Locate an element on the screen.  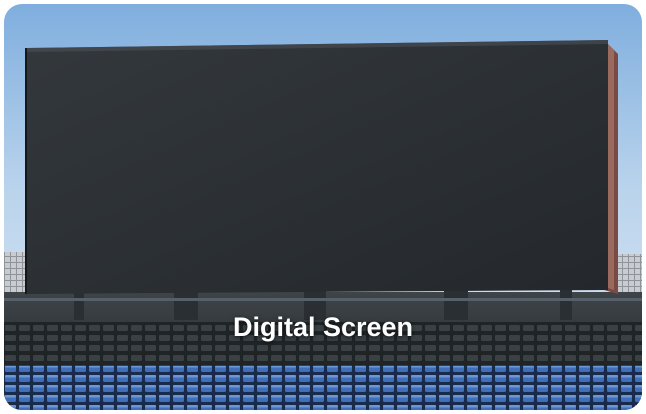
card-title: Digital Screen is located at coordinates (323, 327).